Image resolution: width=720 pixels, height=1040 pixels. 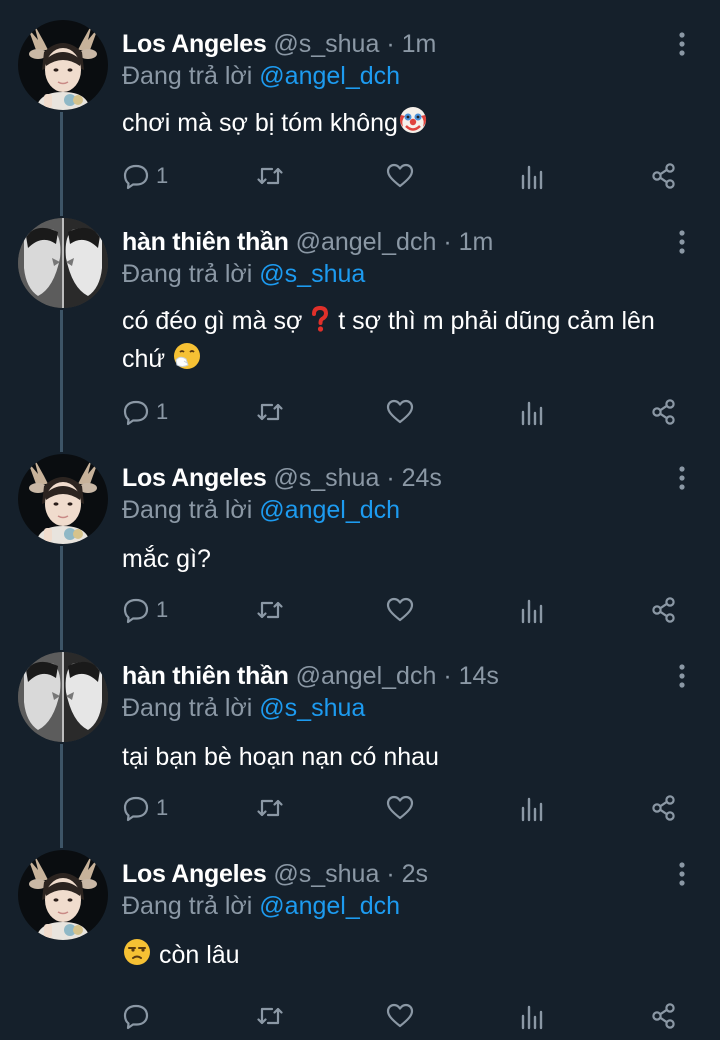 I want to click on timestamp: 24s, so click(x=422, y=478).